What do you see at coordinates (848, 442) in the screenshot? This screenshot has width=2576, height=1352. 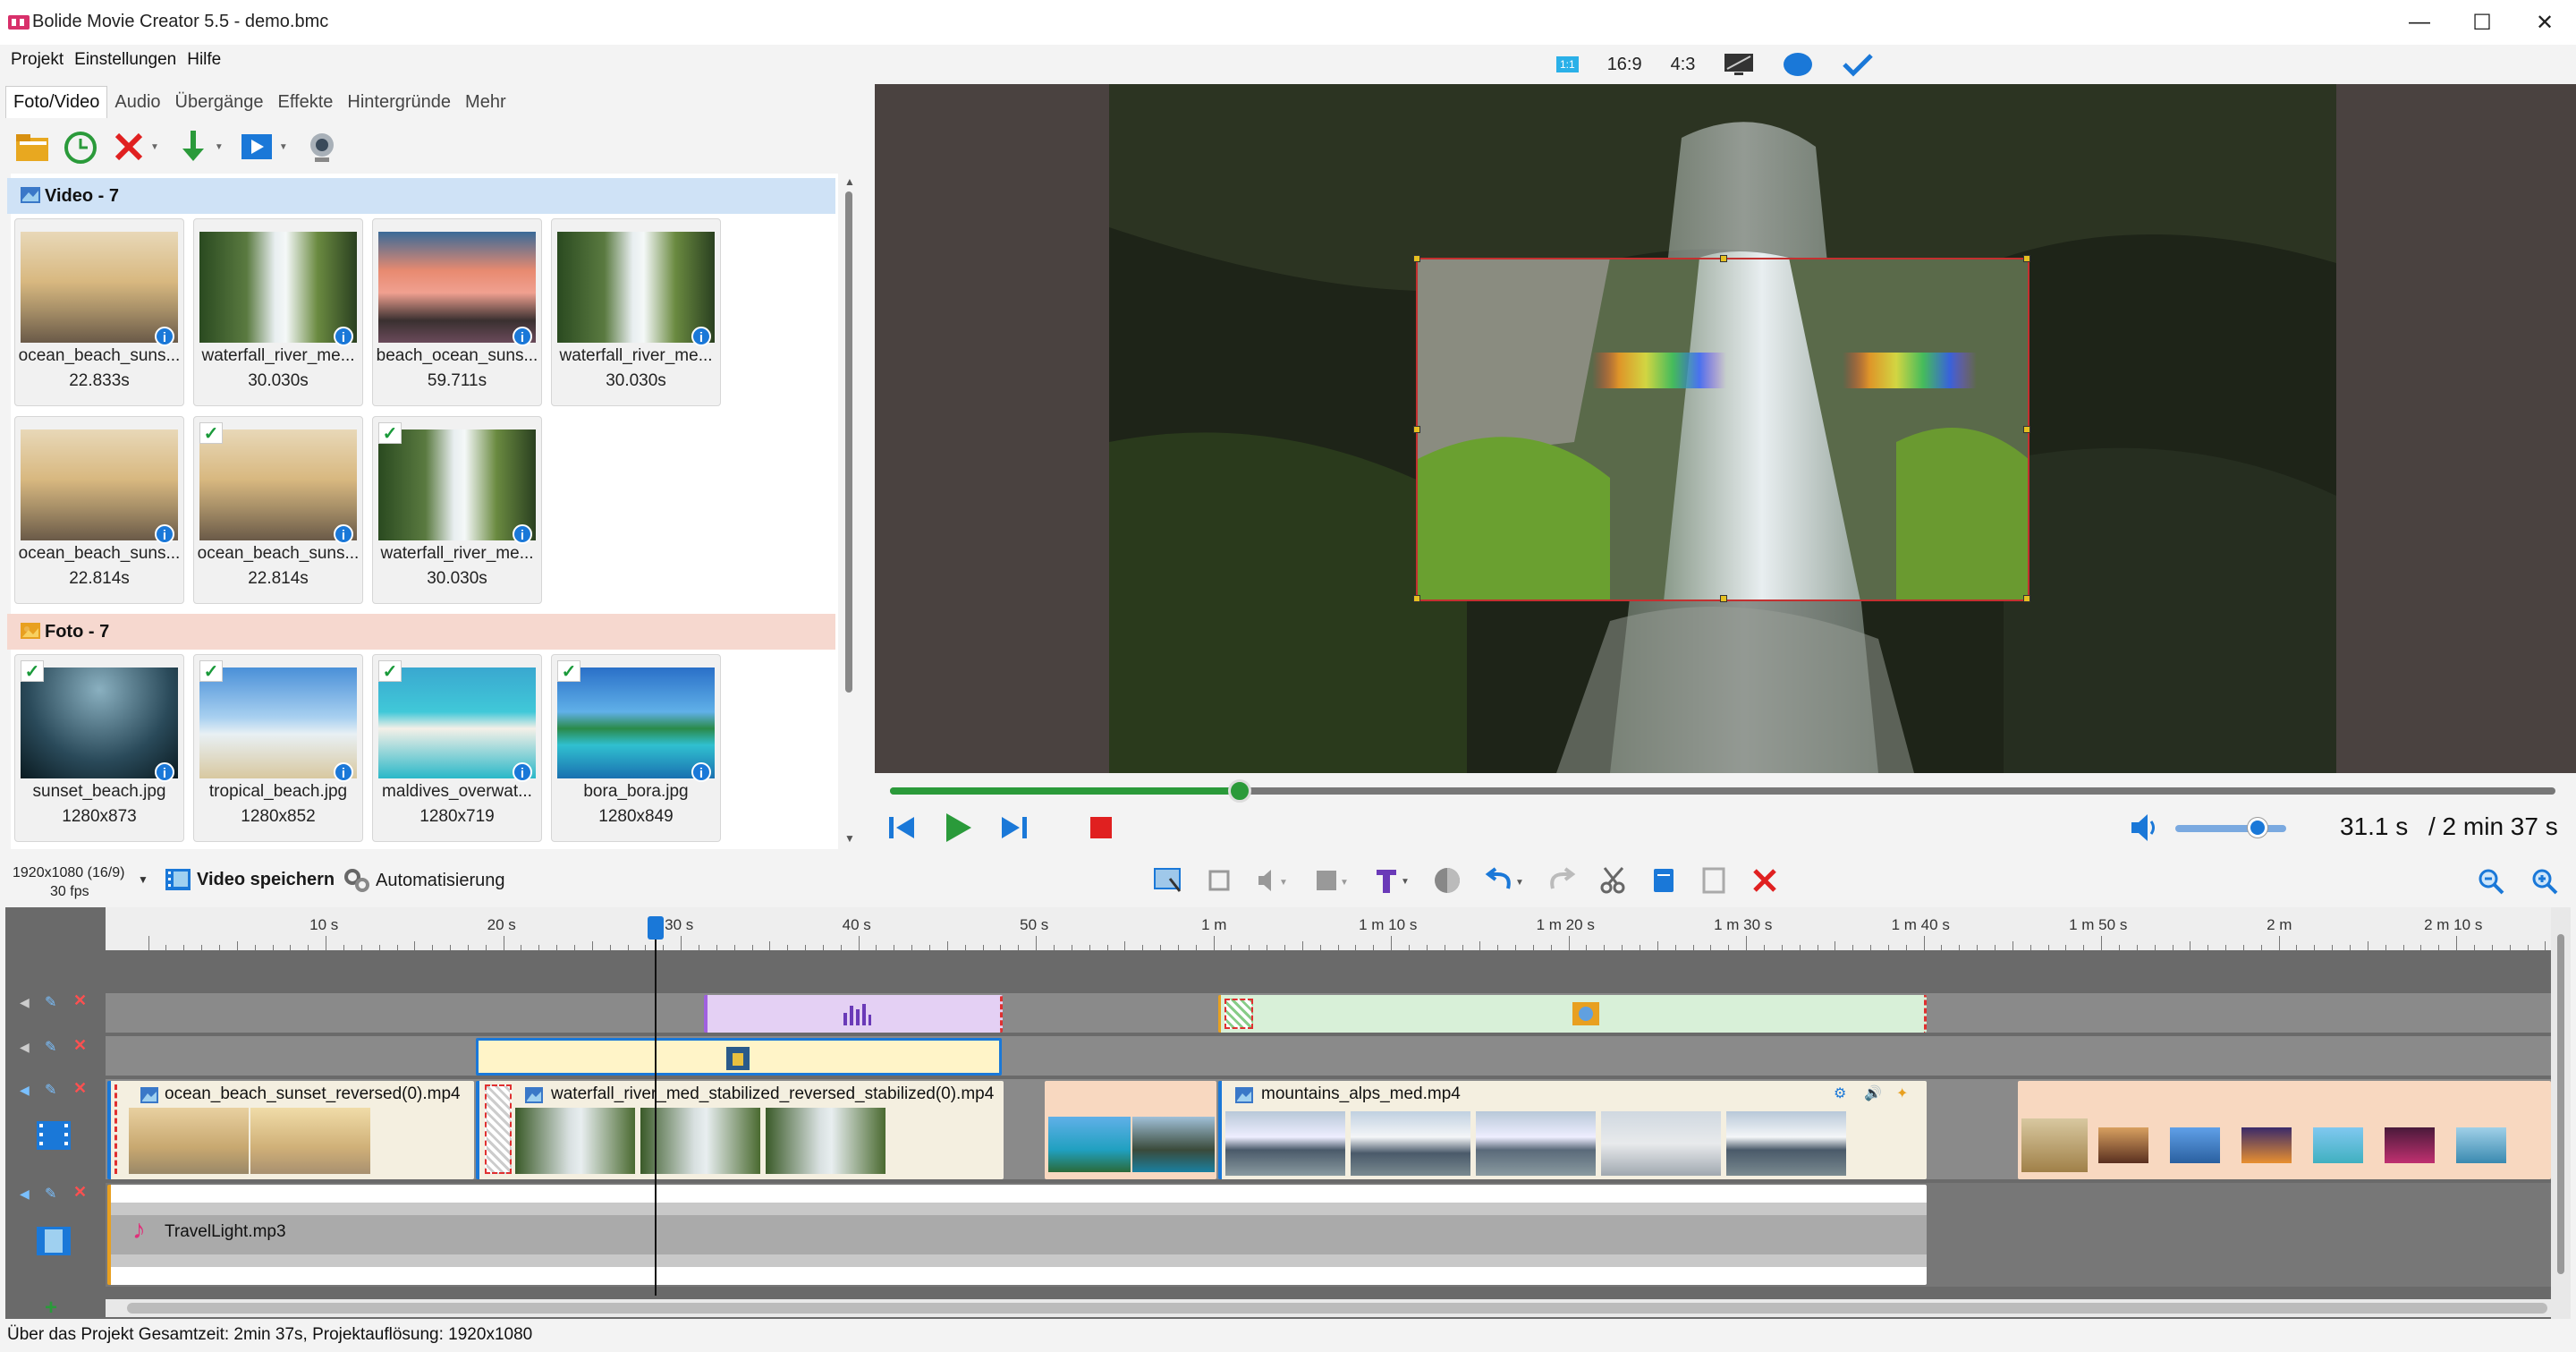 I see `library-scrollbar-thumb` at bounding box center [848, 442].